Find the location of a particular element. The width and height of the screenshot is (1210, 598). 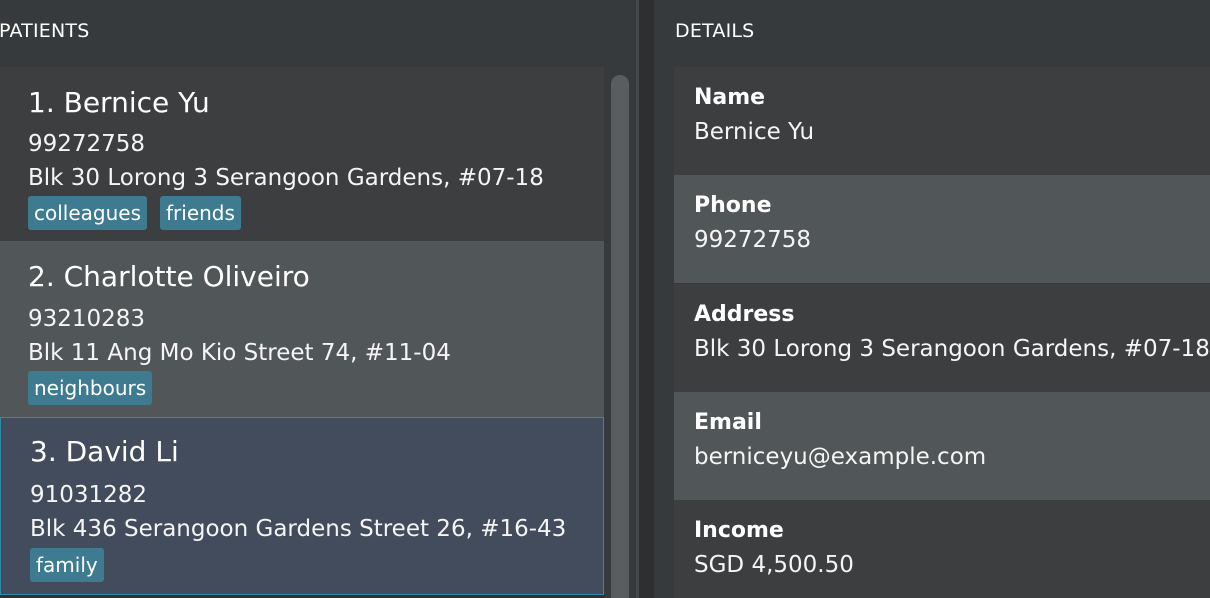

patient-phone: 93210283 is located at coordinates (87, 319).